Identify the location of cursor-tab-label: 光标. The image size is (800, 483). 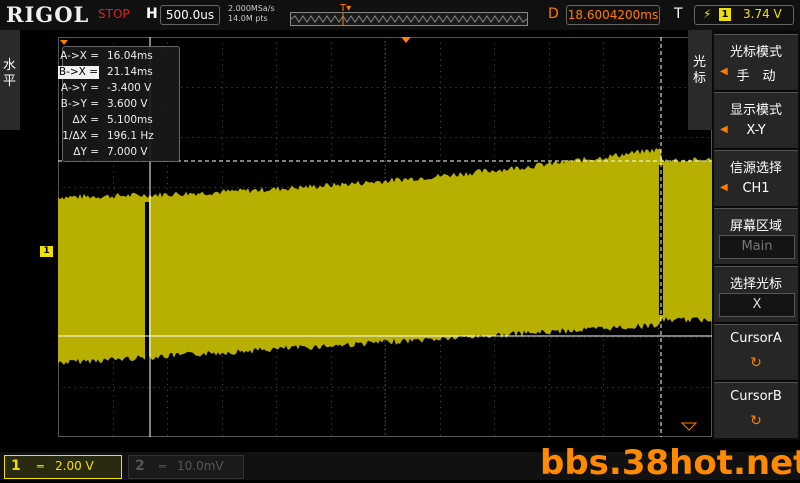
(700, 70).